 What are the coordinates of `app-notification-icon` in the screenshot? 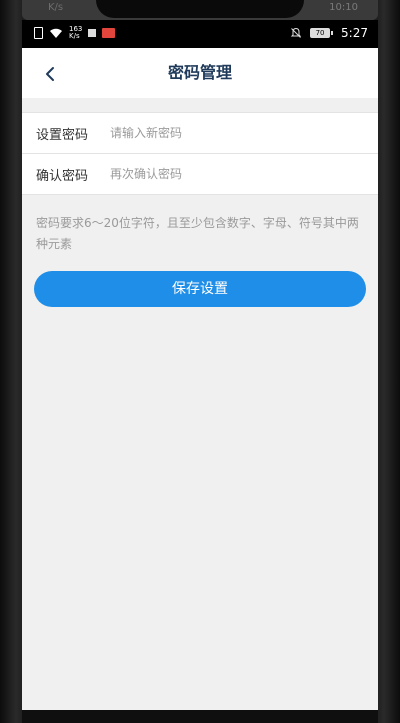 It's located at (109, 33).